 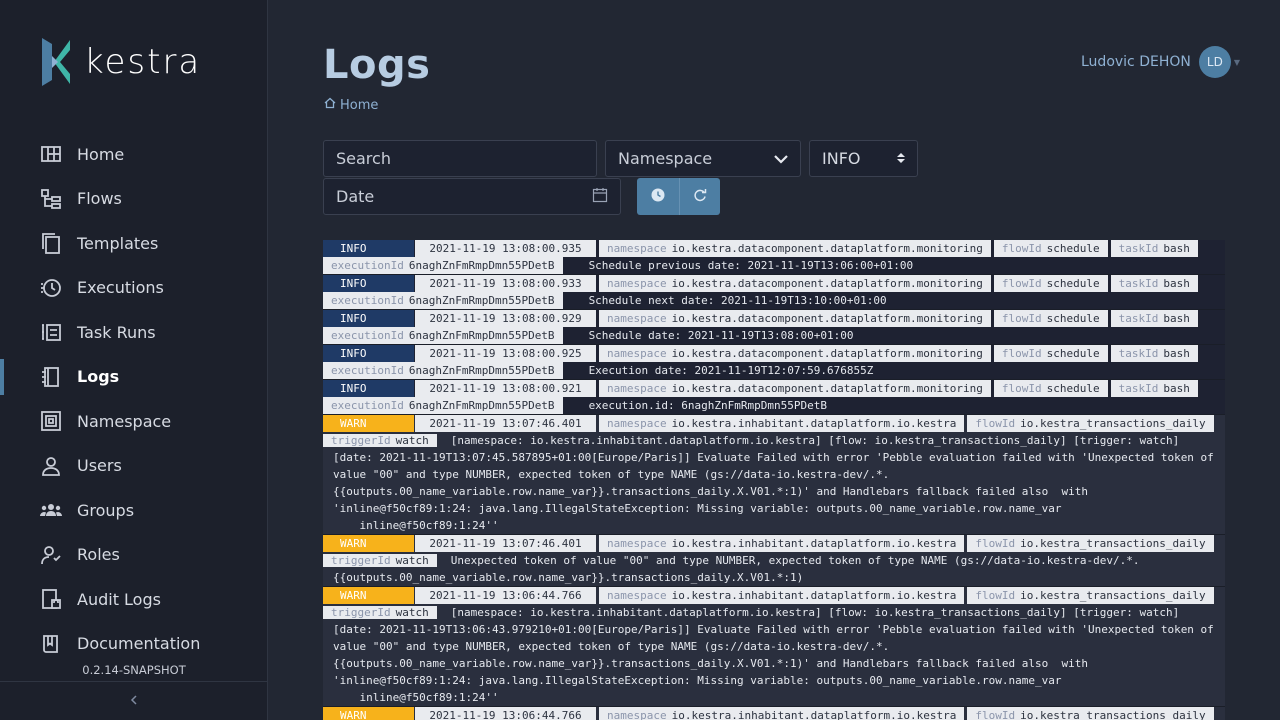 What do you see at coordinates (121, 62) in the screenshot?
I see `kestra-logo: kestra` at bounding box center [121, 62].